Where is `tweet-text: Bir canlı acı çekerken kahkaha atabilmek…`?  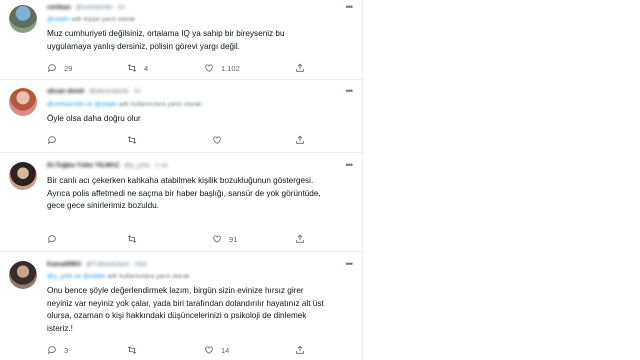
tweet-text: Bir canlı acı çekerken kahkaha atabilmek… is located at coordinates (197, 194).